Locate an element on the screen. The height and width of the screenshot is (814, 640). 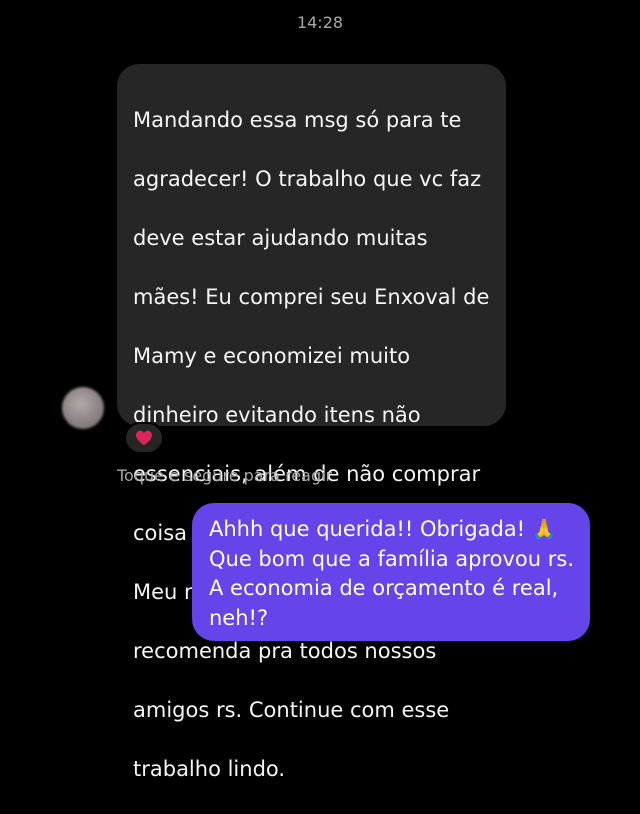
message-line: trabalho lindo. is located at coordinates (209, 768).